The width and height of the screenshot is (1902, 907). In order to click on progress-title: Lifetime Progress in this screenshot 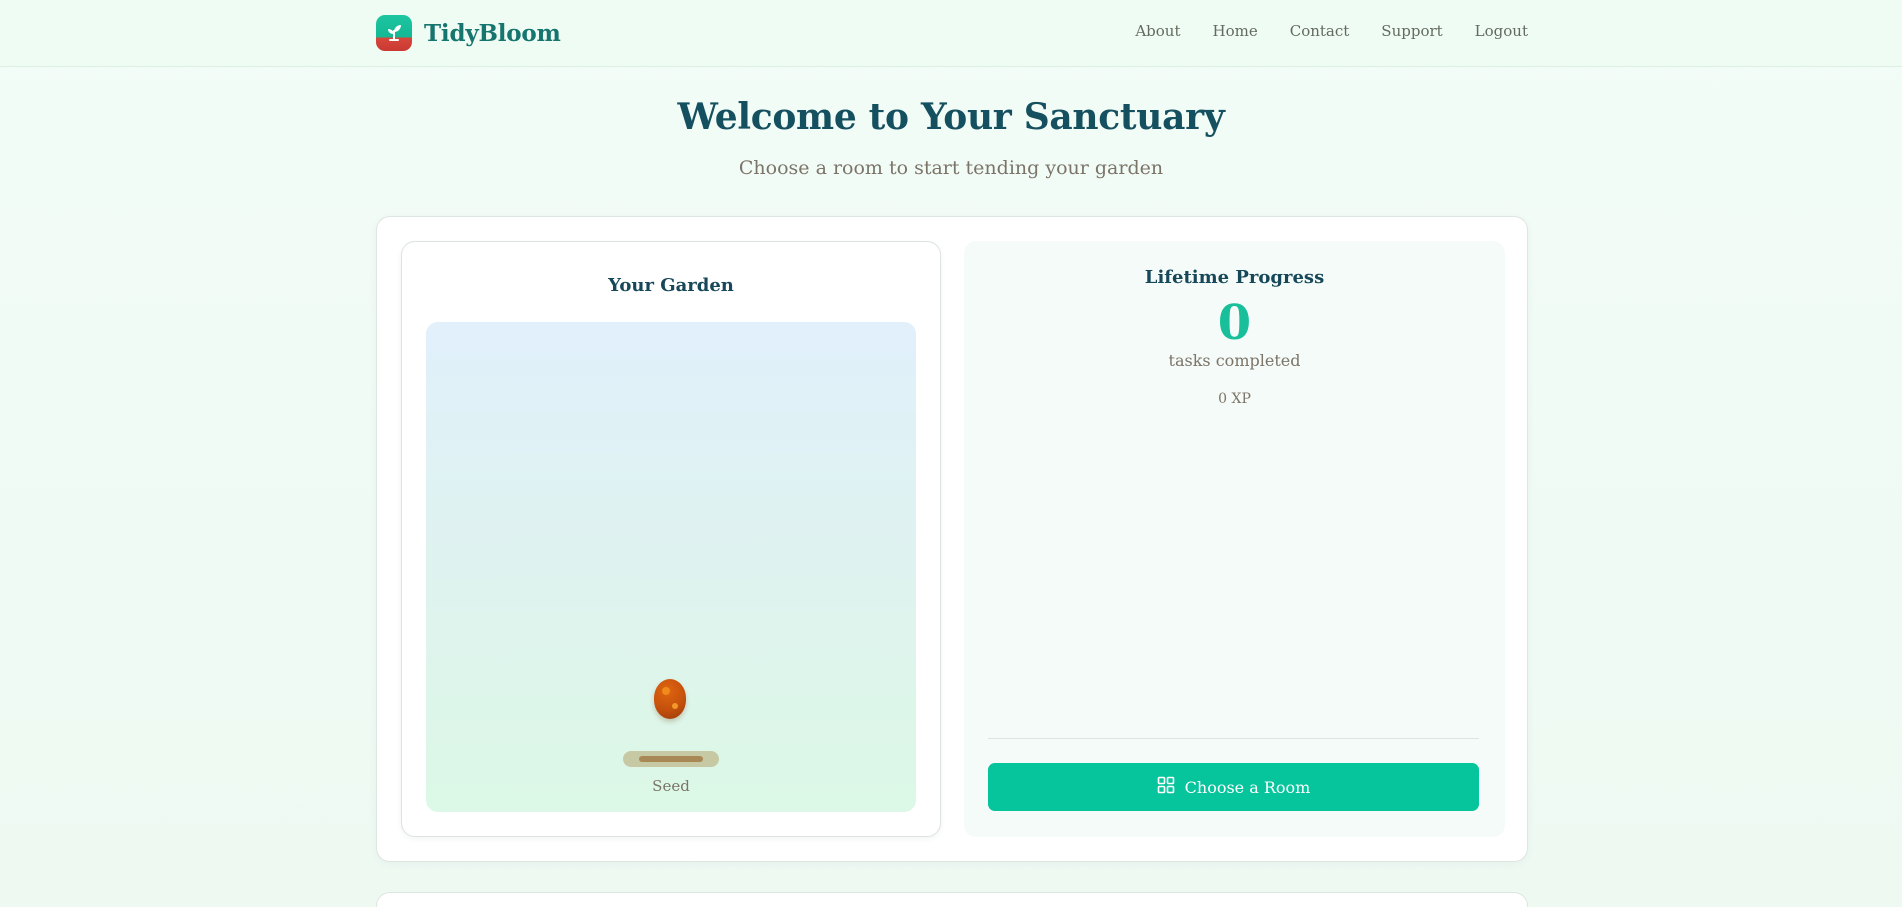, I will do `click(1234, 277)`.